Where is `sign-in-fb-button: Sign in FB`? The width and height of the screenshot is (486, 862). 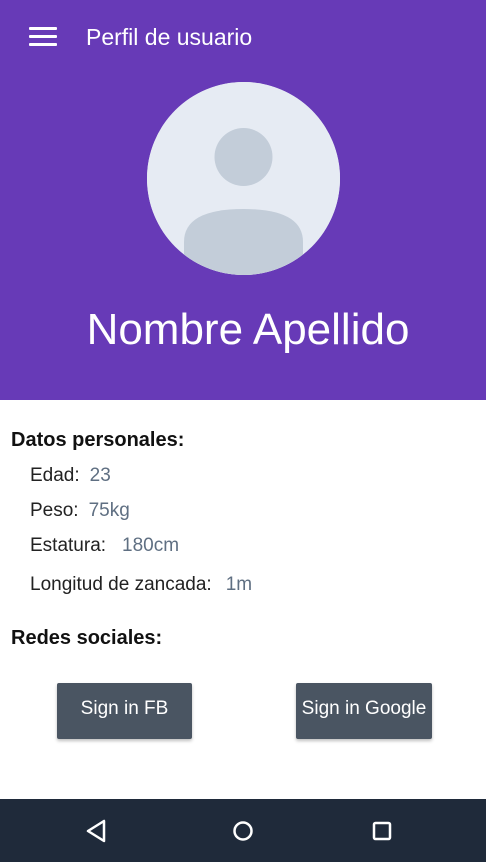 sign-in-fb-button: Sign in FB is located at coordinates (124, 711).